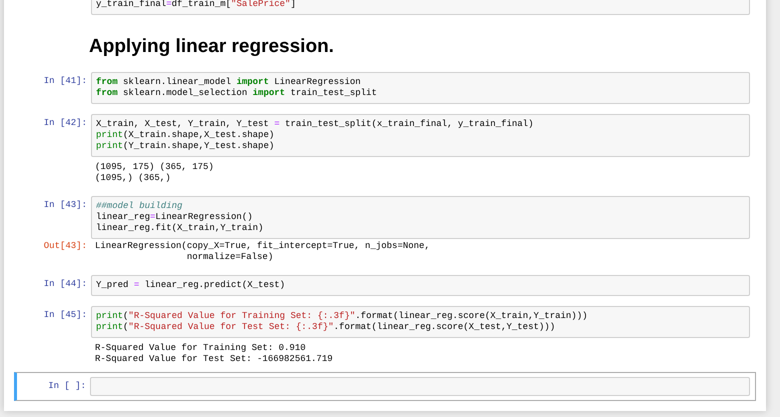 The height and width of the screenshot is (417, 780). I want to click on output-line: (1095,) (365,), so click(133, 178).